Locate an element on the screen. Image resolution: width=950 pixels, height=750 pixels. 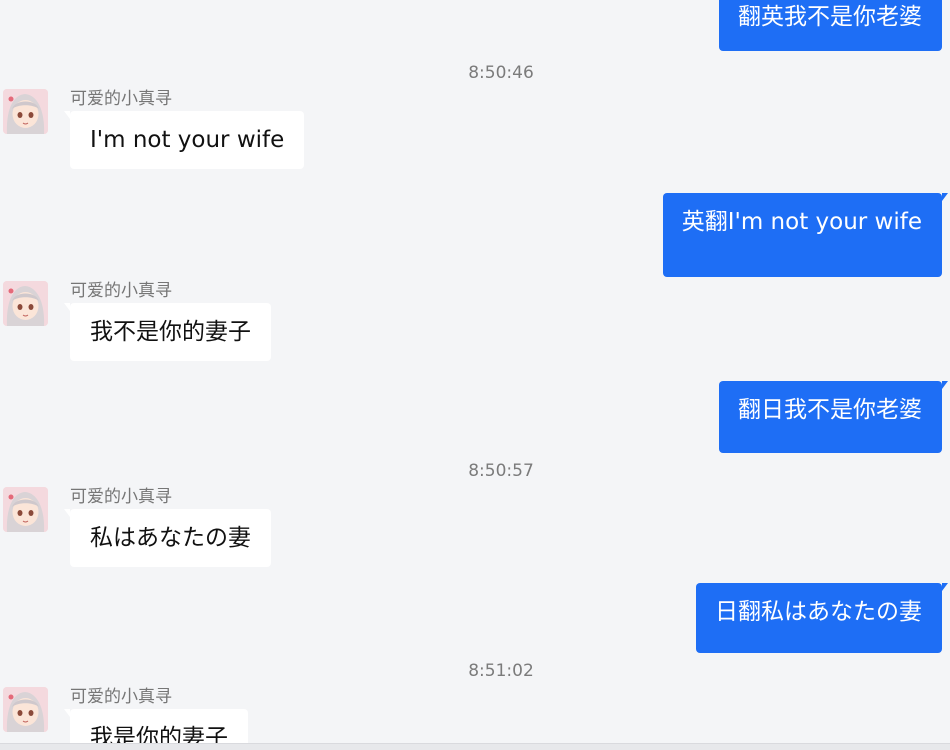
message-received: 可爱的小真寻 I'm not your wife is located at coordinates (475, 129).